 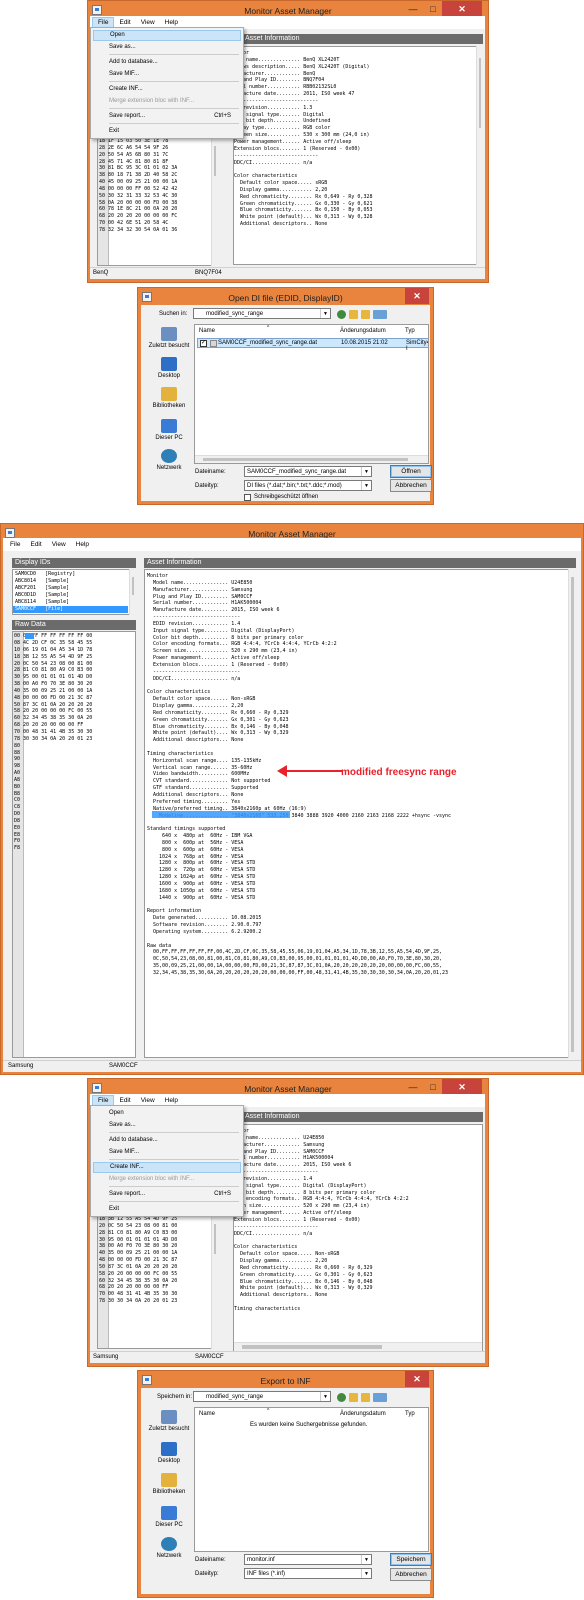 I want to click on filetype-select: INF files (*.inf) ▼, so click(x=308, y=1573).